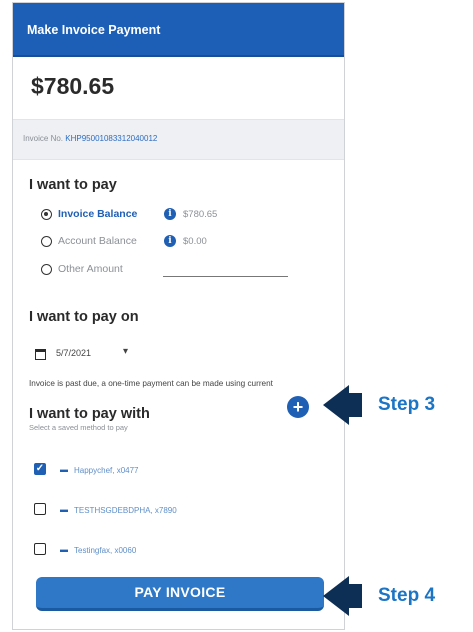  I want to click on pay-date-heading: I want to pay on, so click(84, 317).